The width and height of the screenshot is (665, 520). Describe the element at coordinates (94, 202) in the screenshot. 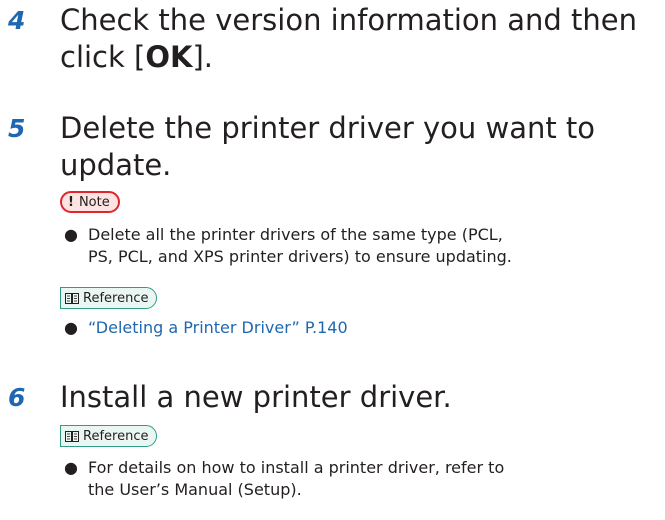

I see `note-label: Note` at that location.